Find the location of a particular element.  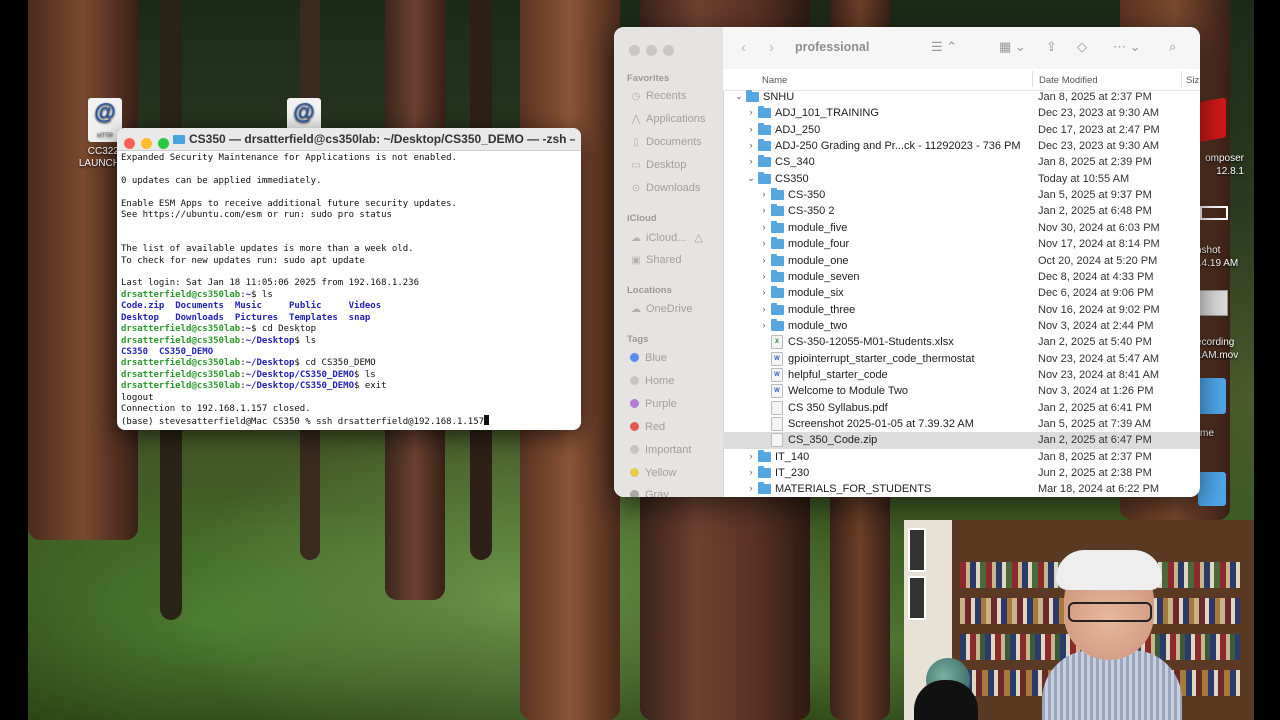

folder-row: › ADJ_250 Dec 17, 2023 at 2:47 PM is located at coordinates (961, 130).